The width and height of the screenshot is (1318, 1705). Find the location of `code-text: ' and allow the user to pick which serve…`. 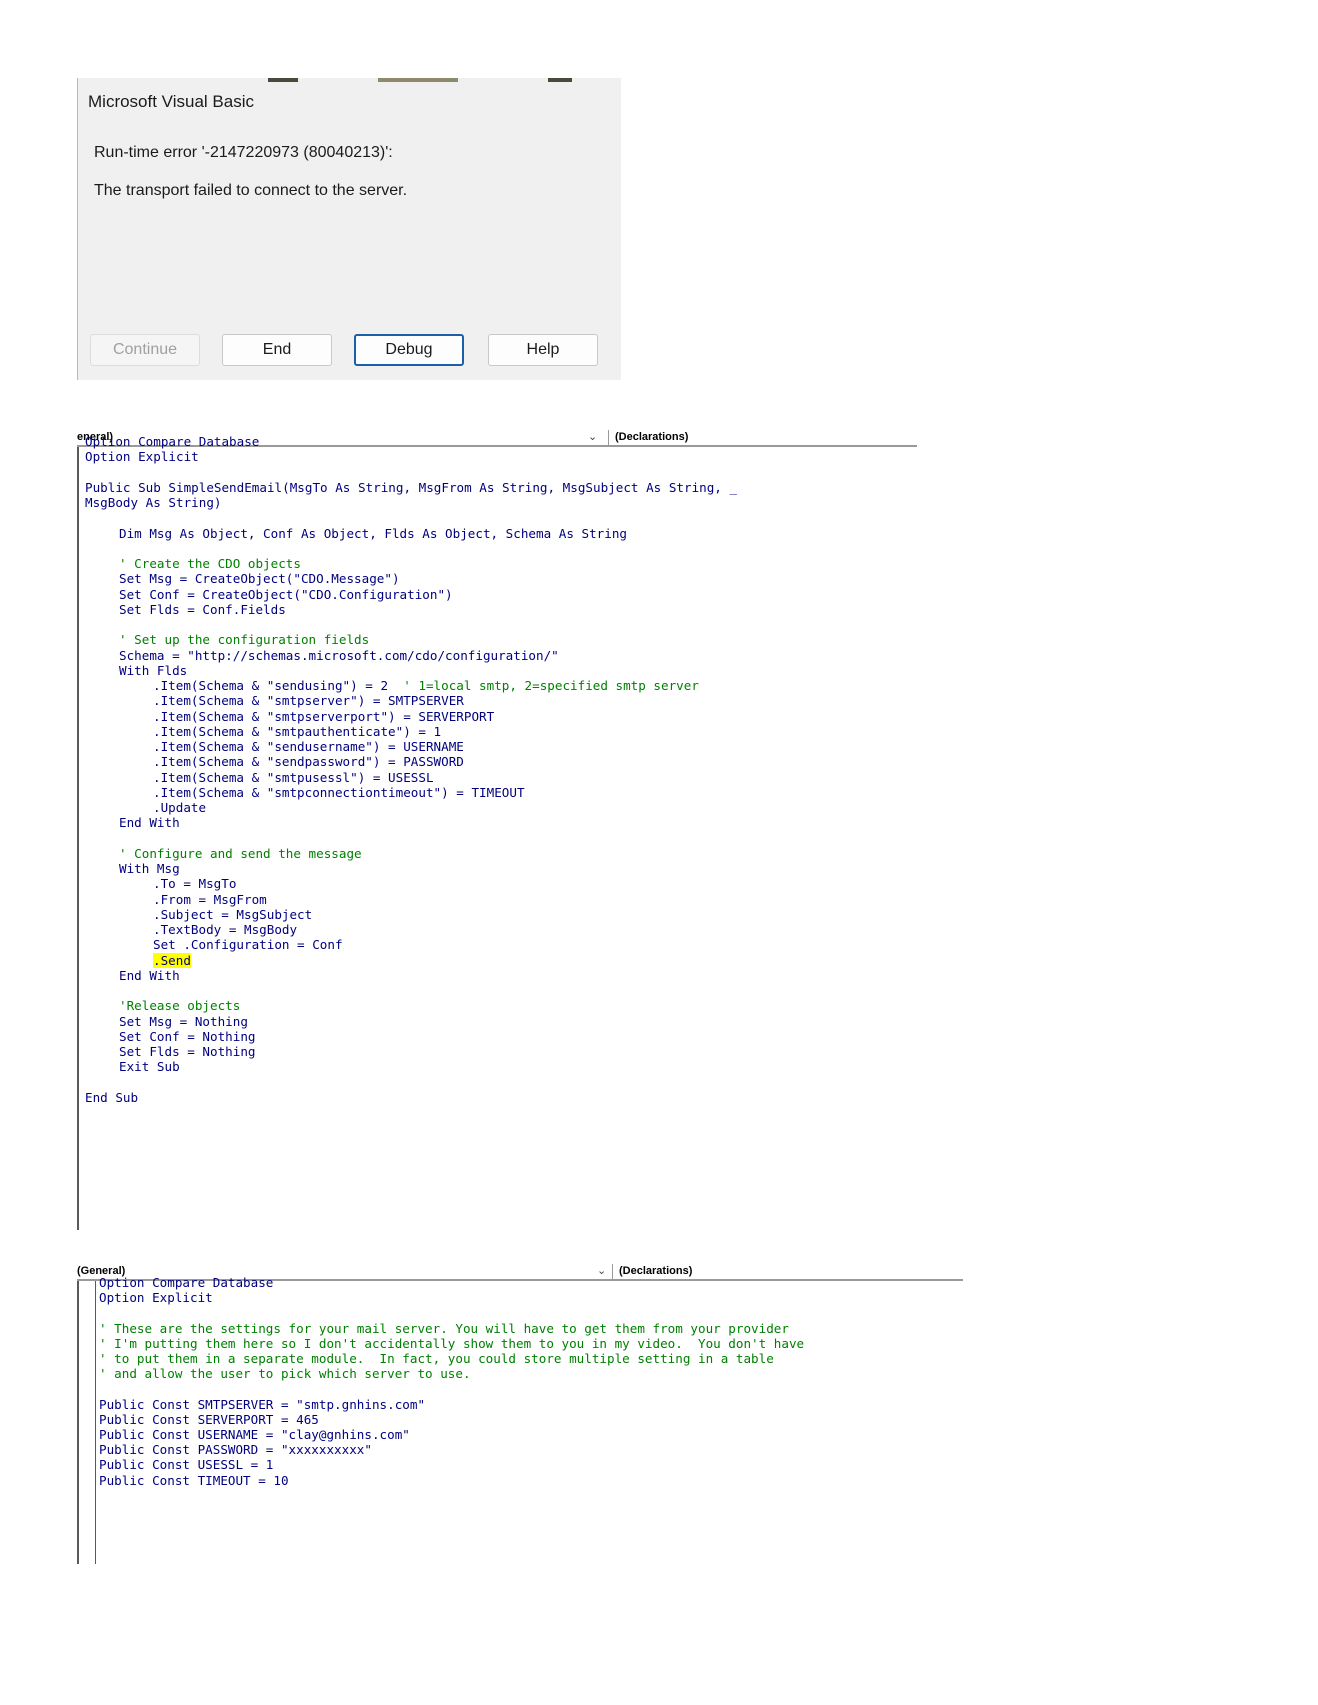

code-text: ' and allow the user to pick which serve… is located at coordinates (285, 1374).